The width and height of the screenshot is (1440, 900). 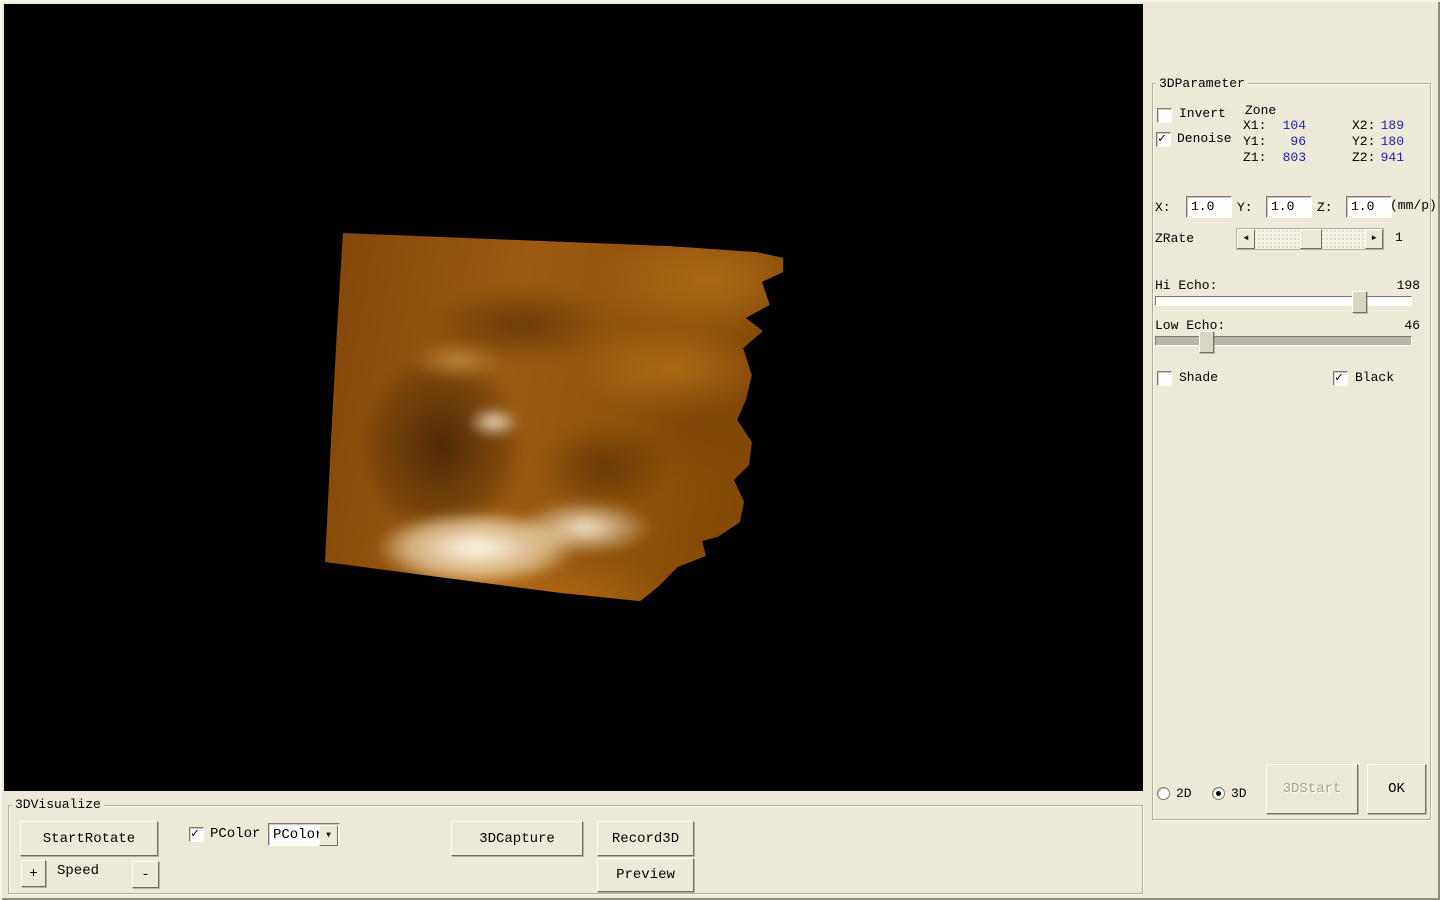 I want to click on pcolor-dropdown-value: PColor, so click(x=298, y=835).